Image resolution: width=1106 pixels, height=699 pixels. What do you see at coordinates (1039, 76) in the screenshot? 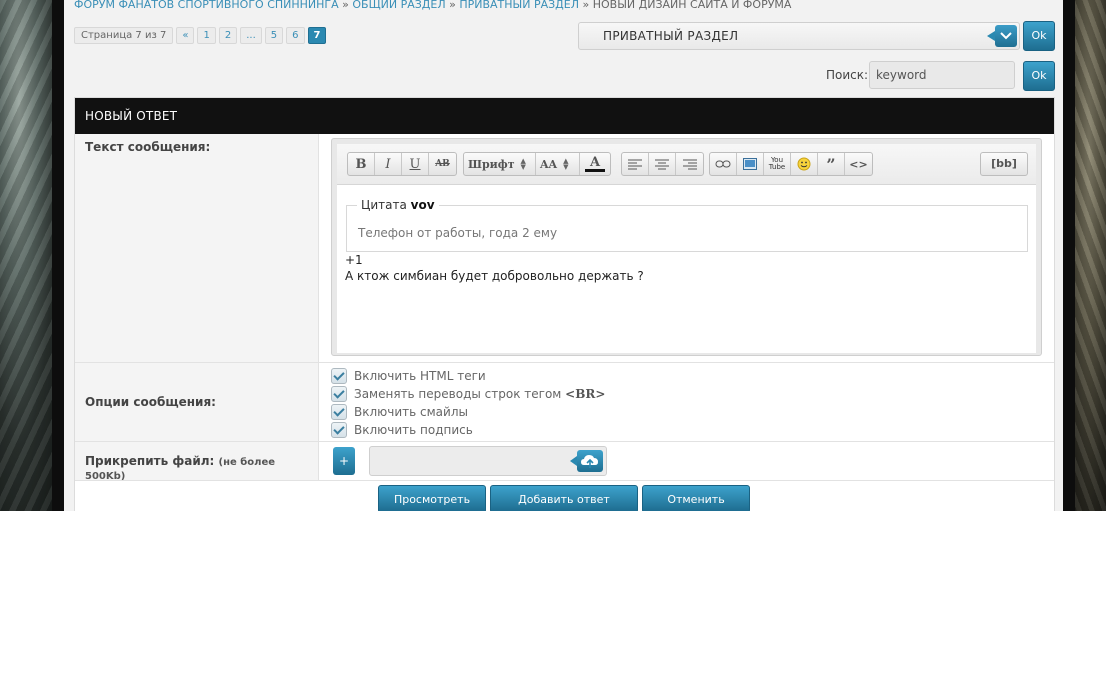
I see `search-ok-button: Ok` at bounding box center [1039, 76].